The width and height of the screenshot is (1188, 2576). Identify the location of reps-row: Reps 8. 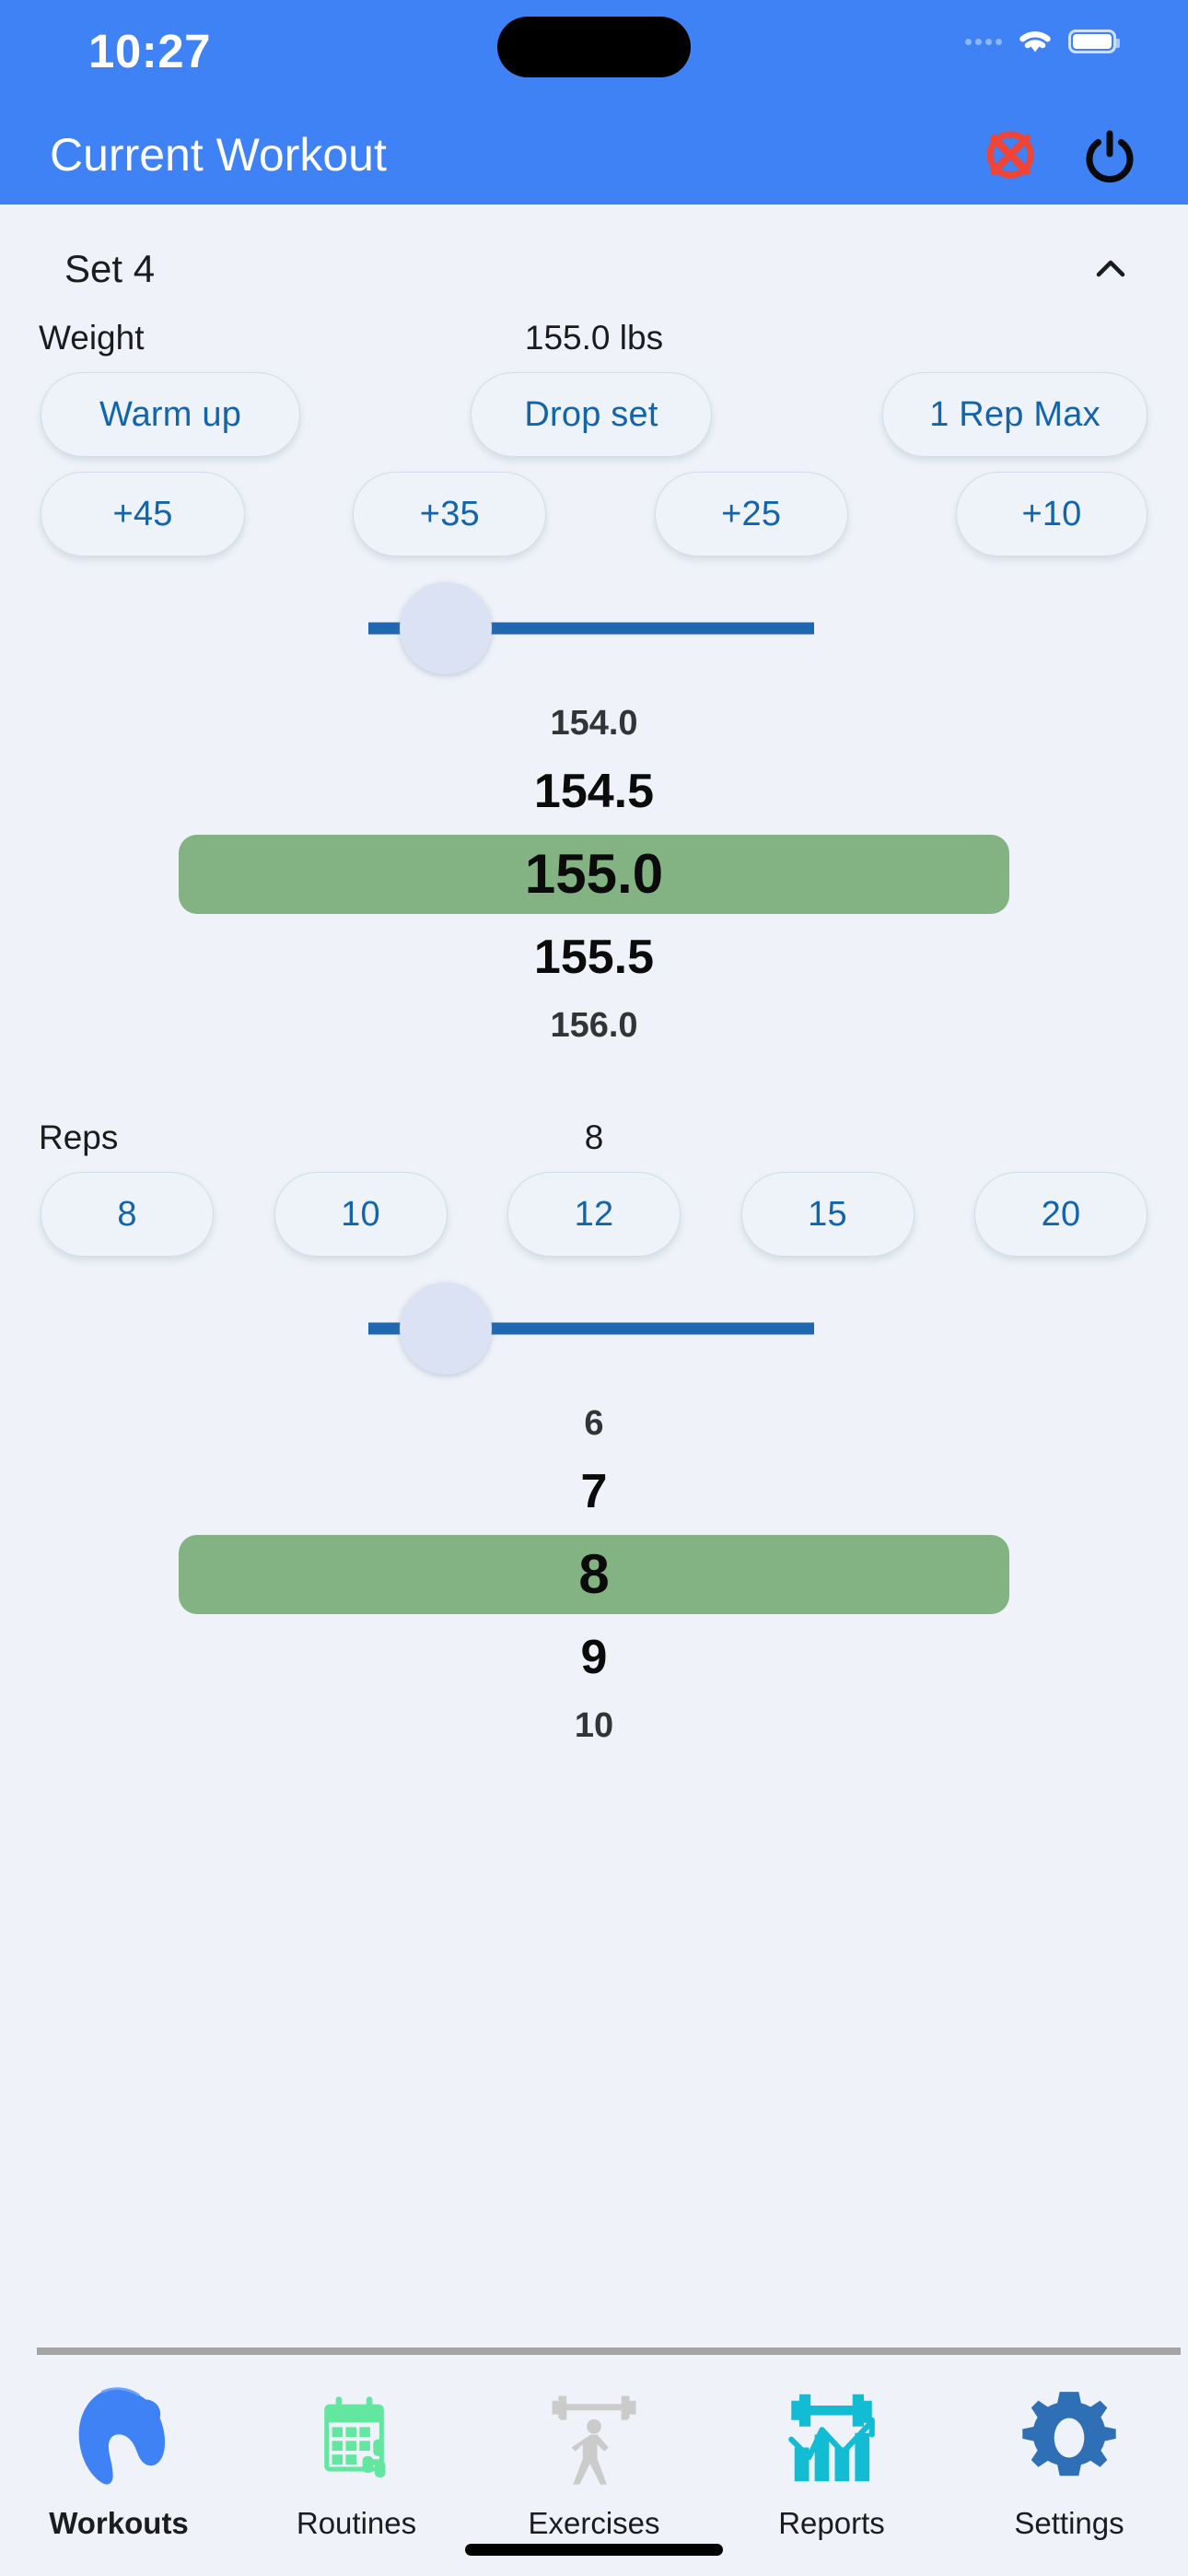
(594, 1124).